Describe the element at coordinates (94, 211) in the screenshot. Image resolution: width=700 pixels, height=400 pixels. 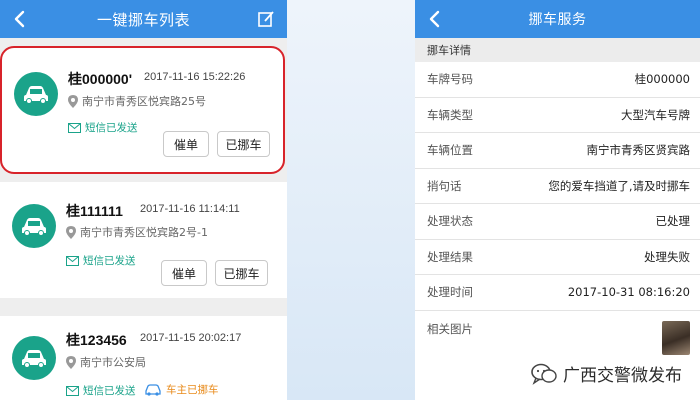
I see `plate-number: 桂111111` at that location.